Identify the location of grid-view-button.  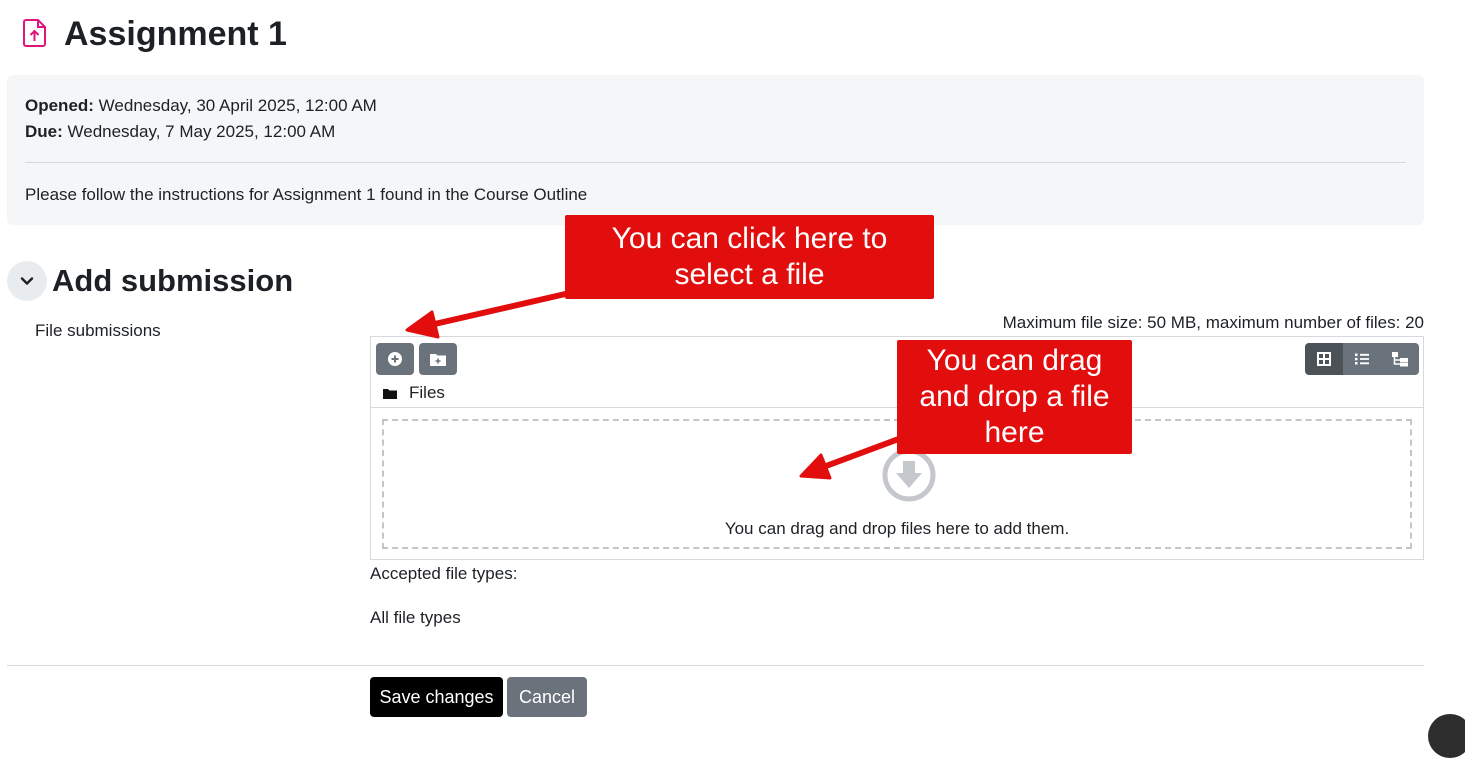
(1324, 359).